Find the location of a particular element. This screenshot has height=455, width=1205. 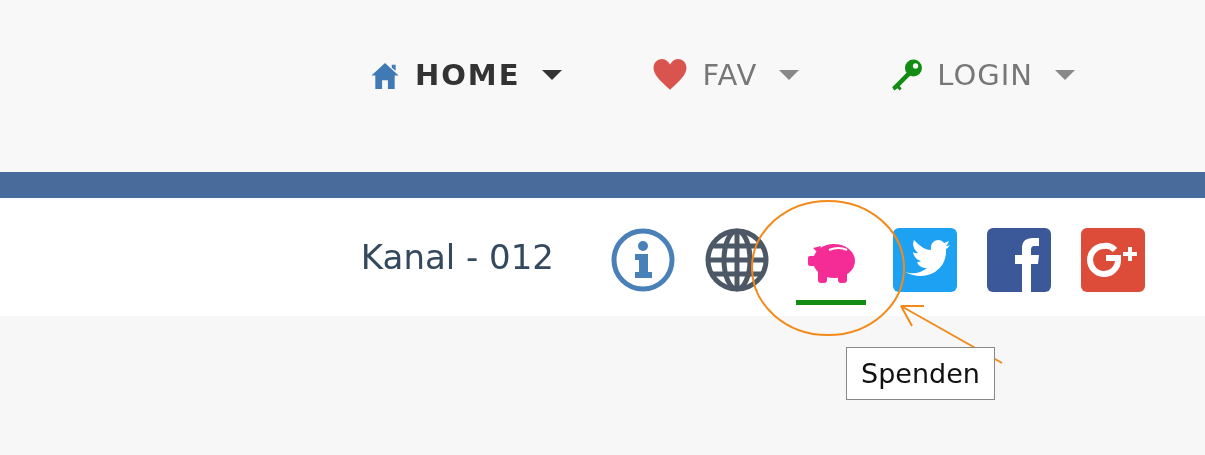

google-plus-icon is located at coordinates (1113, 260).